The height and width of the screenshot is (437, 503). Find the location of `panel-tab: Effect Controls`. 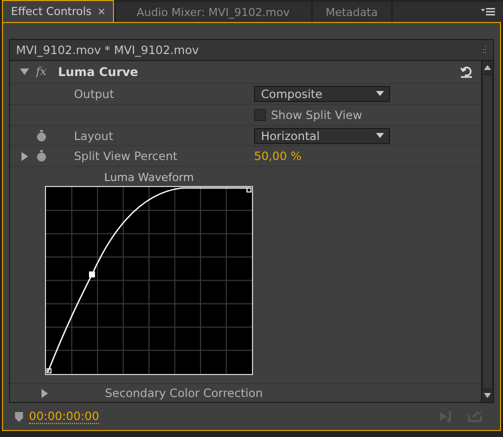

panel-tab: Effect Controls is located at coordinates (58, 11).